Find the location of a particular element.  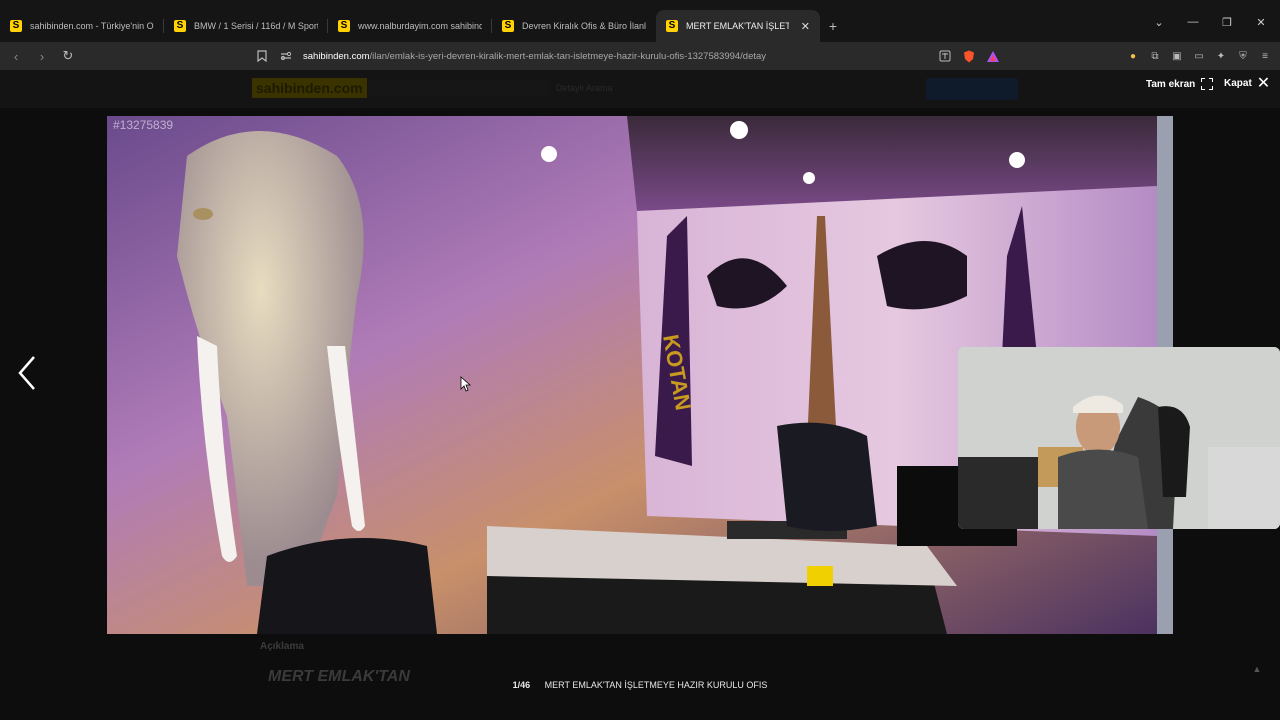

tab-sahibinden-home: S sahibinden.com - Türkiye'nin Online is located at coordinates (82, 26).